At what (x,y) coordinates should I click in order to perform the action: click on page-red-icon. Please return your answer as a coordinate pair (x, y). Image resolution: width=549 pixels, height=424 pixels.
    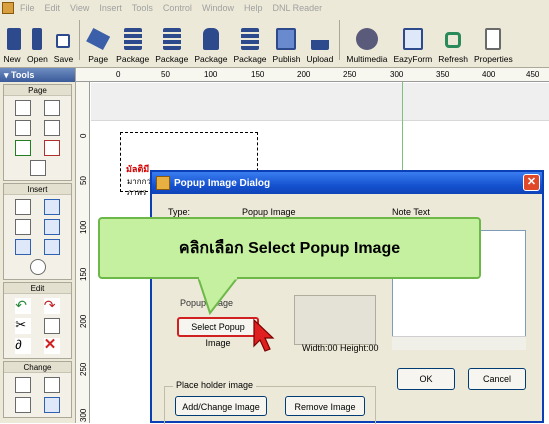
    Looking at the image, I should click on (51, 148).